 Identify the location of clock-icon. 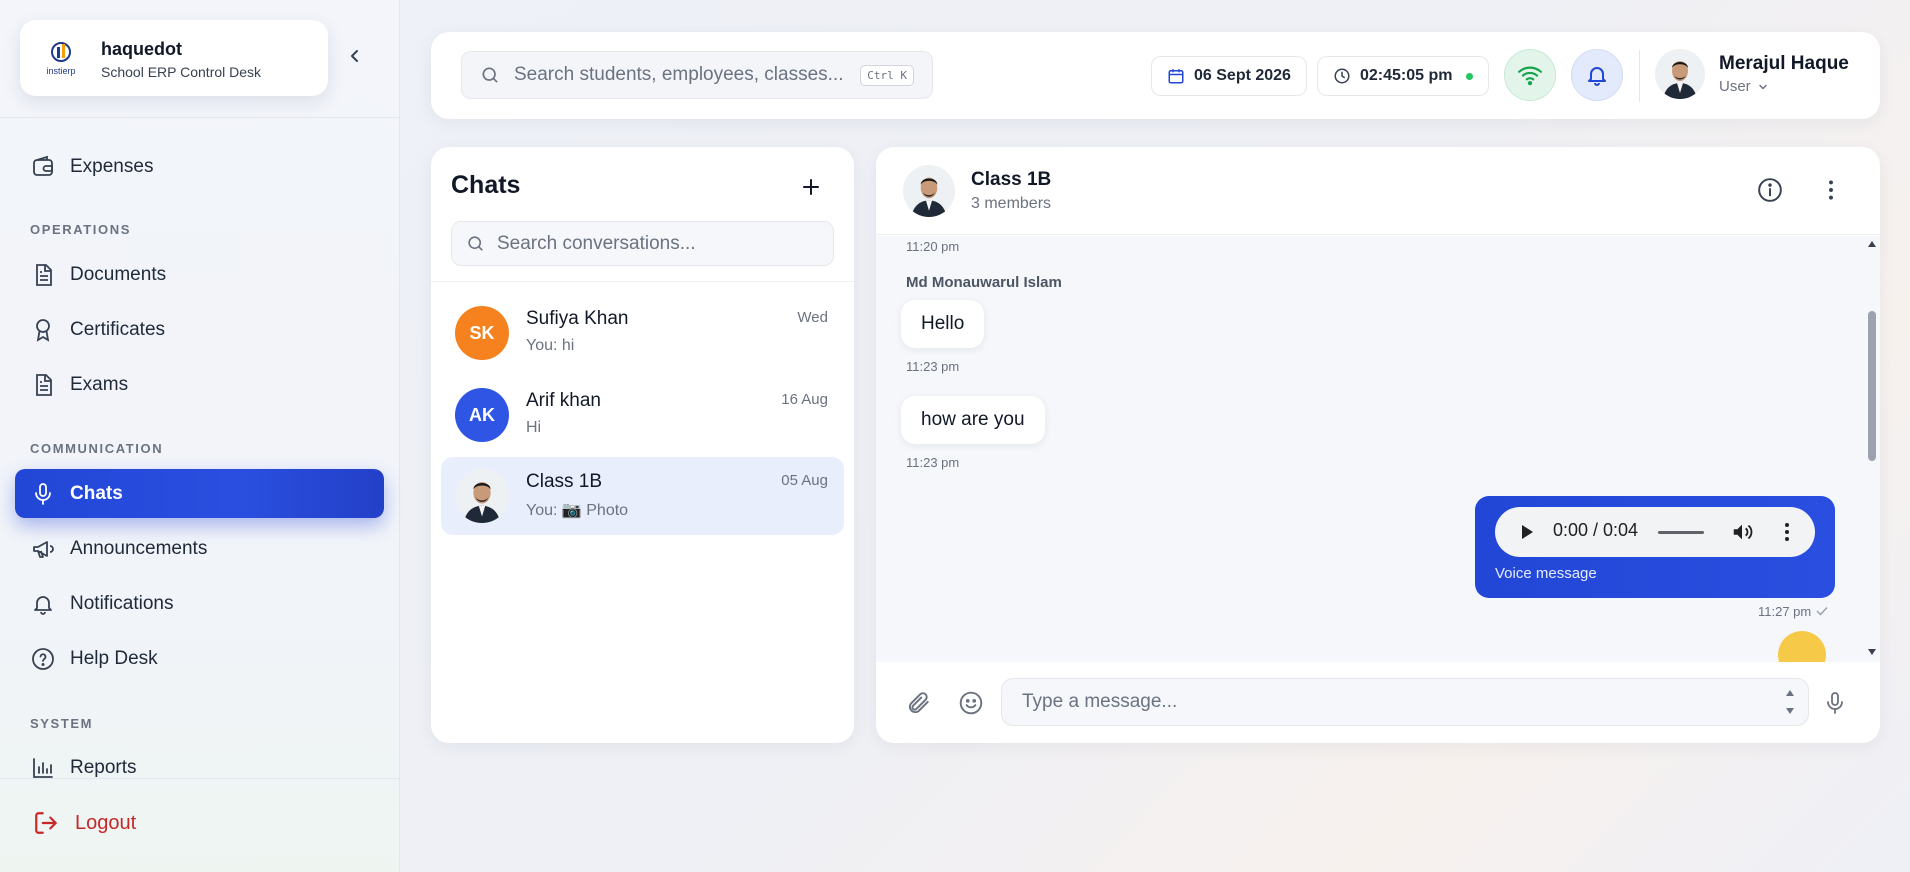
(1342, 76).